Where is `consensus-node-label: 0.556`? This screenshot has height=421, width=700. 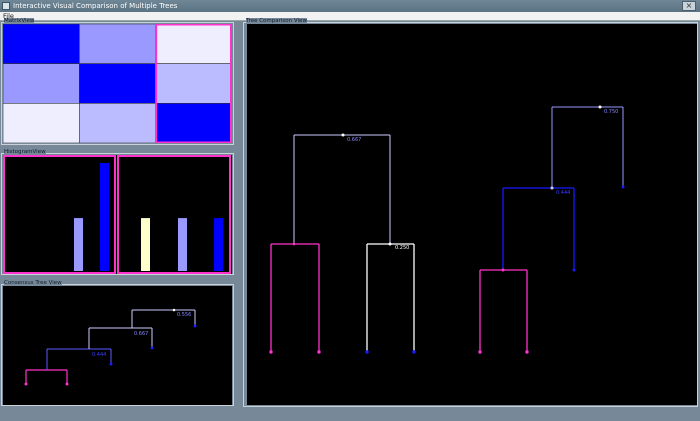 consensus-node-label: 0.556 is located at coordinates (184, 315).